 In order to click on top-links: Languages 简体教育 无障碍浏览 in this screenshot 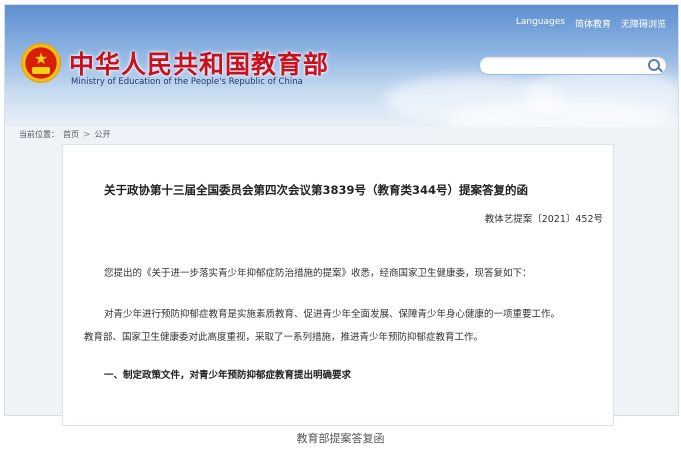, I will do `click(591, 23)`.